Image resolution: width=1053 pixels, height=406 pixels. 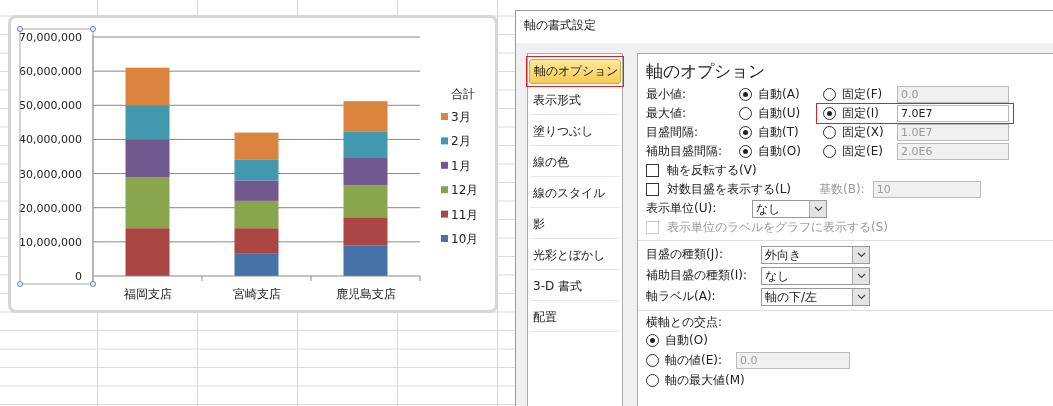 What do you see at coordinates (465, 214) in the screenshot?
I see `legend-label: 11月` at bounding box center [465, 214].